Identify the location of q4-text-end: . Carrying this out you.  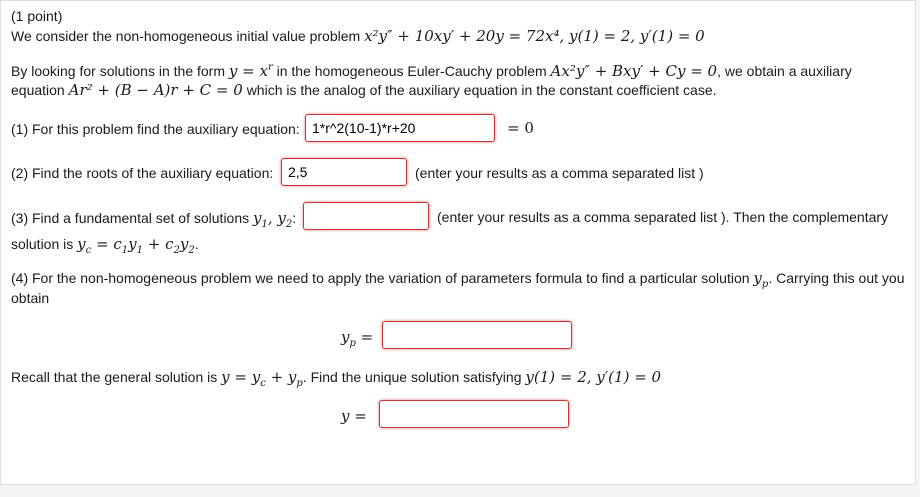
(836, 278).